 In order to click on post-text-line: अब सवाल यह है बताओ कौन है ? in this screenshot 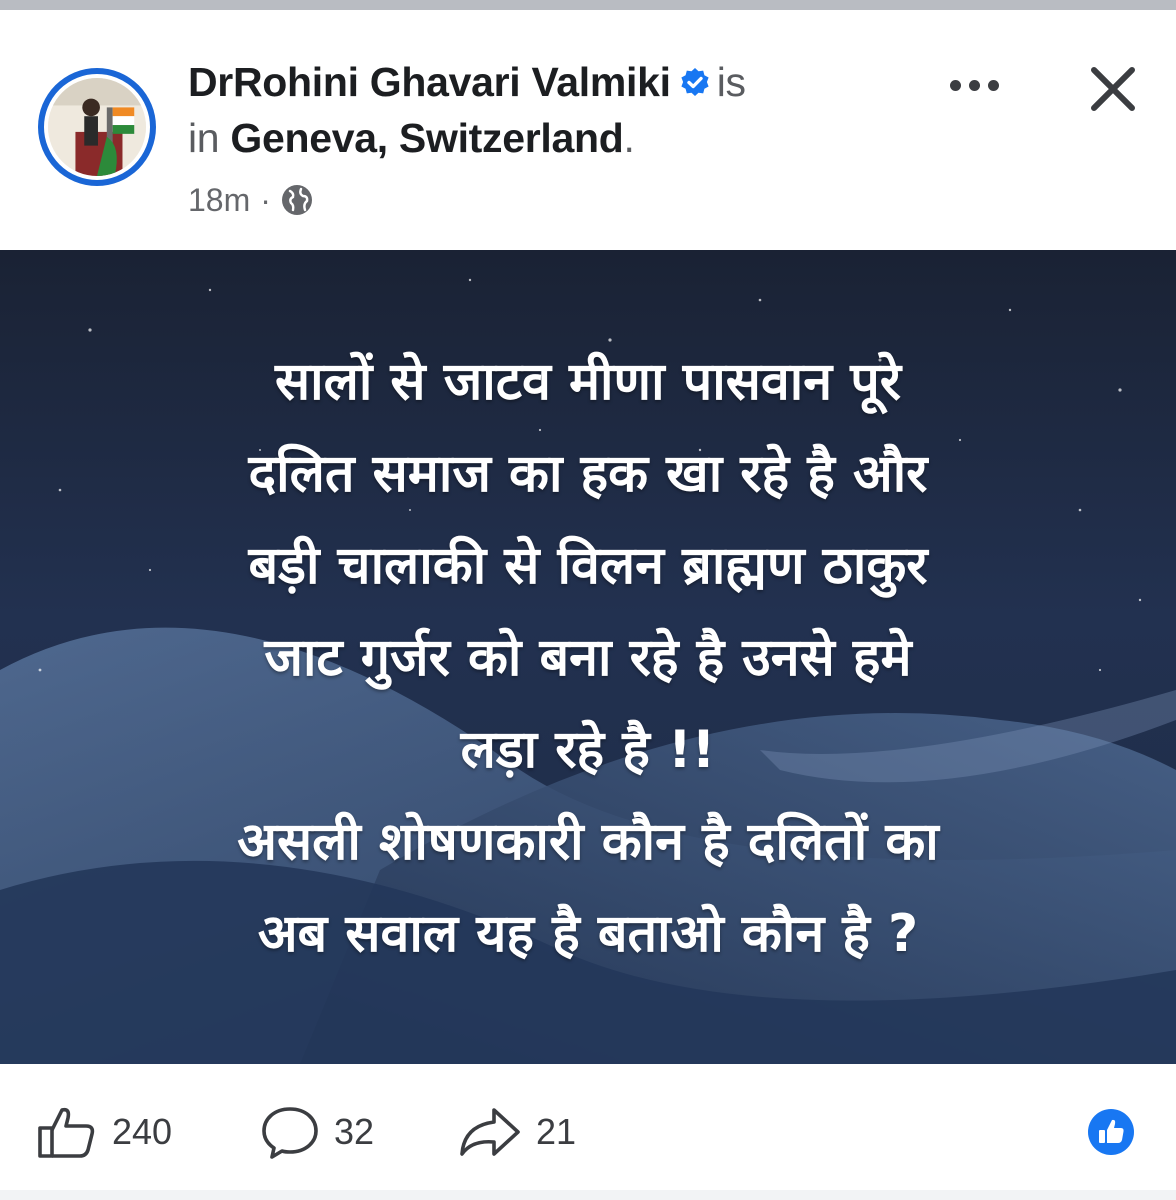, I will do `click(588, 934)`.